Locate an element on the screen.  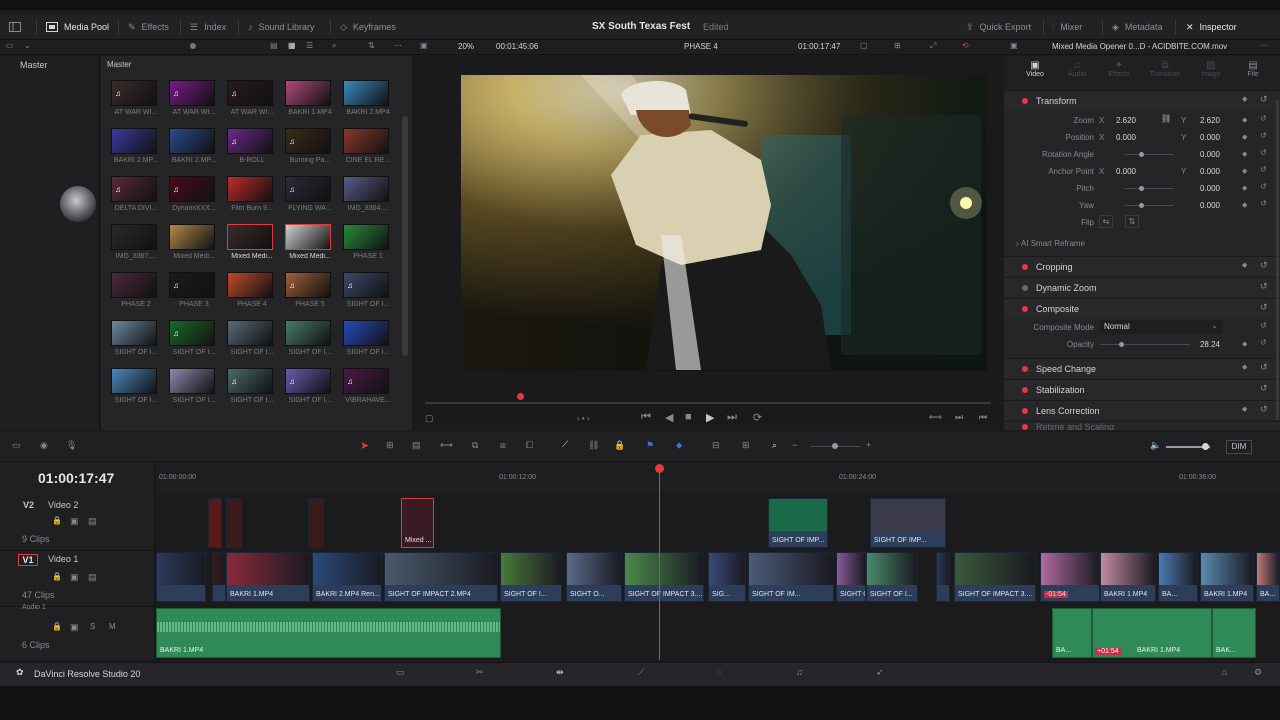
transform-section: Transform ◆ ↺ is located at coordinates (1142, 100).